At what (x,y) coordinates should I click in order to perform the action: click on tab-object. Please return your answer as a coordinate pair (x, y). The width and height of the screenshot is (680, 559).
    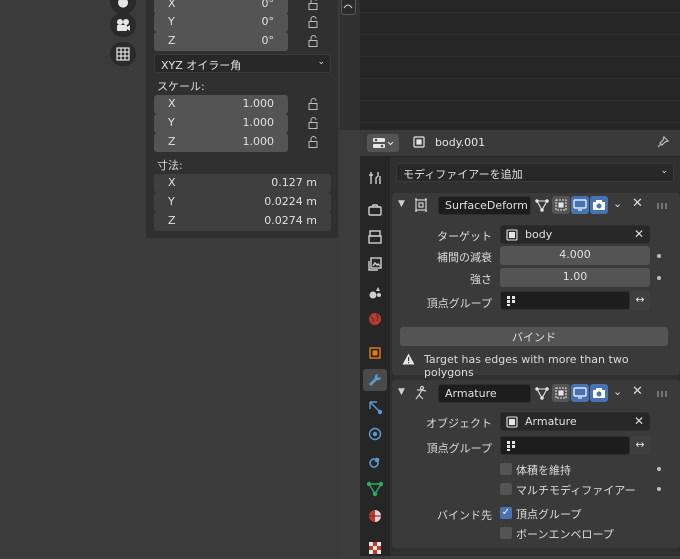
    Looking at the image, I should click on (375, 353).